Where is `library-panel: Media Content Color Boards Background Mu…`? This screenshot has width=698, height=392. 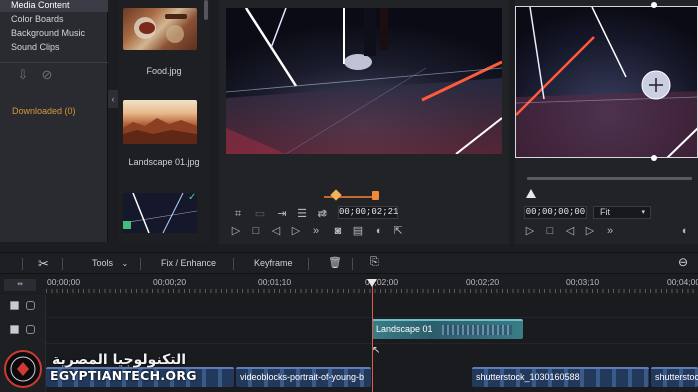
library-panel: Media Content Color Boards Background Mu… is located at coordinates (54, 121).